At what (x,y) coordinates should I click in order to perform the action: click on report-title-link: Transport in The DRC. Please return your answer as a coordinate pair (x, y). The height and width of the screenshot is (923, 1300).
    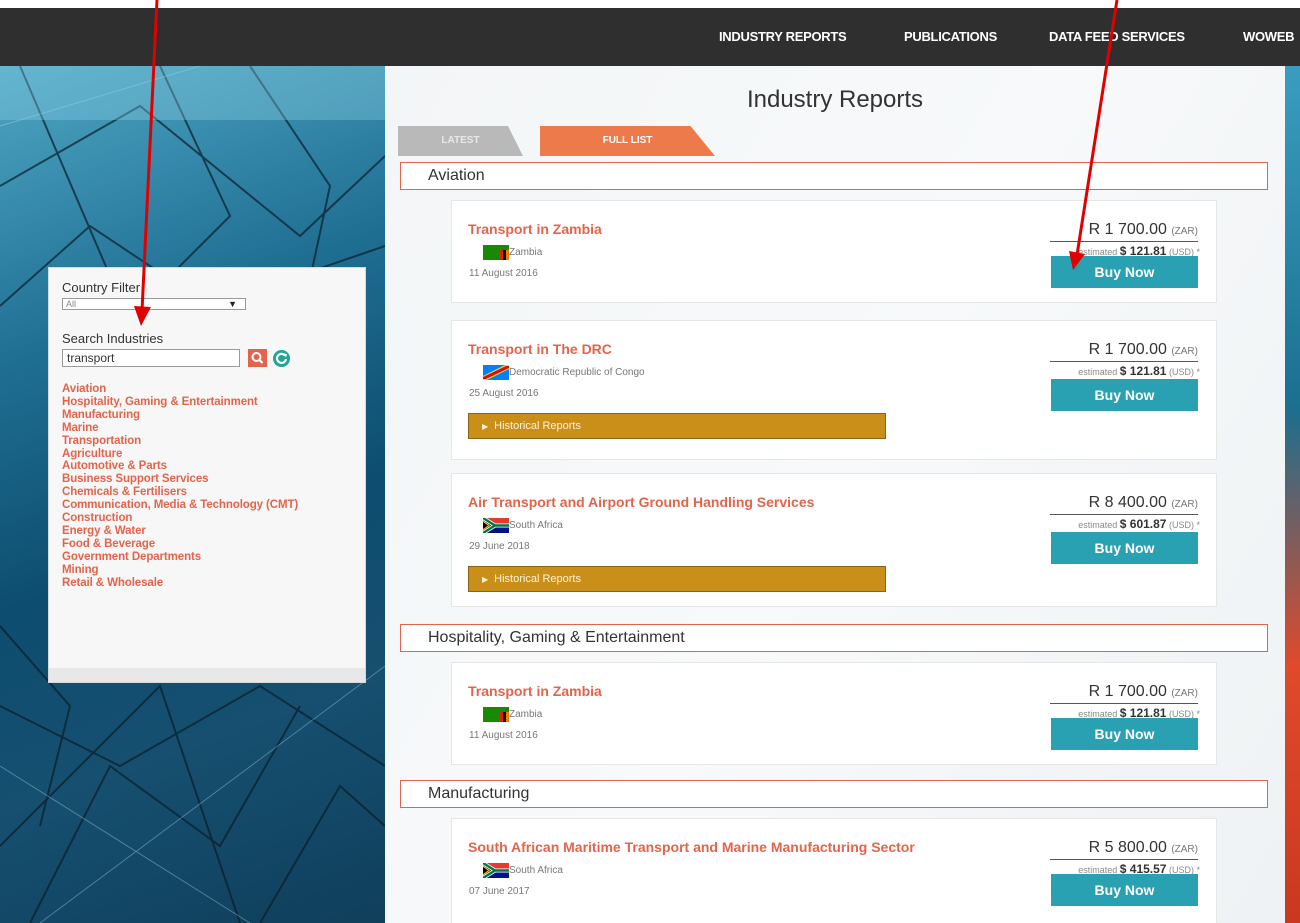
    Looking at the image, I should click on (540, 349).